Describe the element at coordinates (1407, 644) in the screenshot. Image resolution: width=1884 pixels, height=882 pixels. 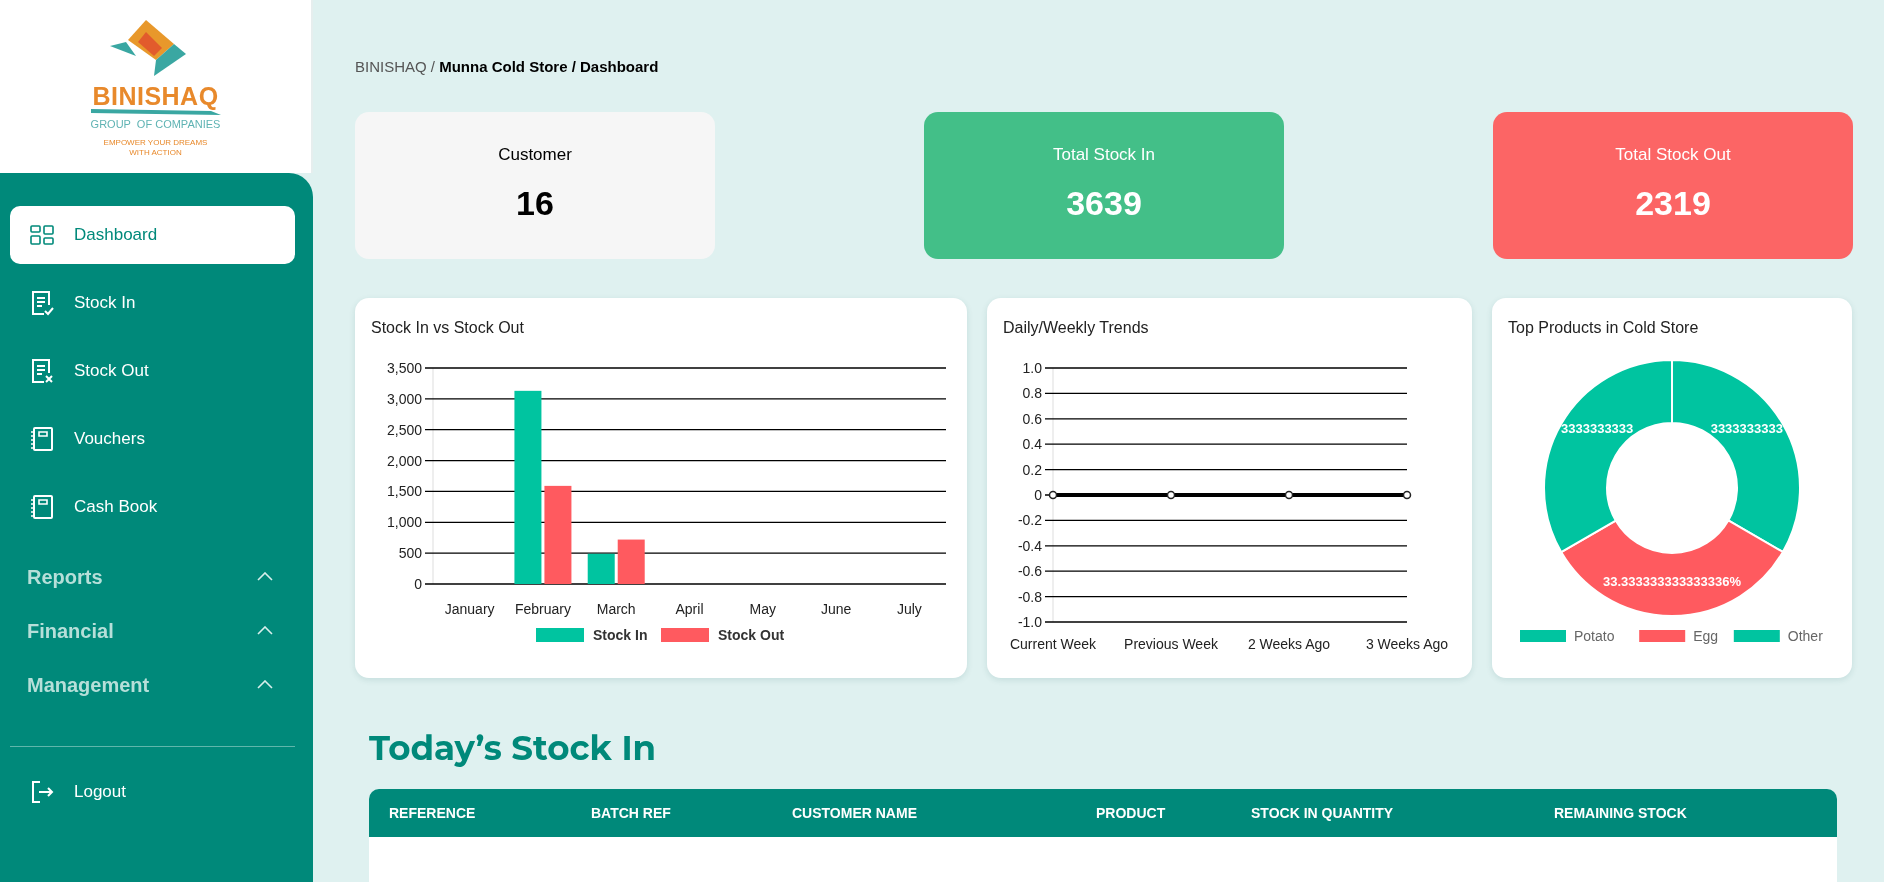
I see `axis-label: 3 Weeks Ago` at that location.